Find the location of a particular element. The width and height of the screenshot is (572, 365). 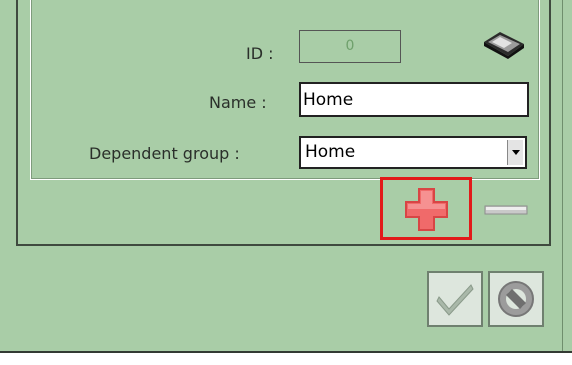

id-field: 0 is located at coordinates (350, 46).